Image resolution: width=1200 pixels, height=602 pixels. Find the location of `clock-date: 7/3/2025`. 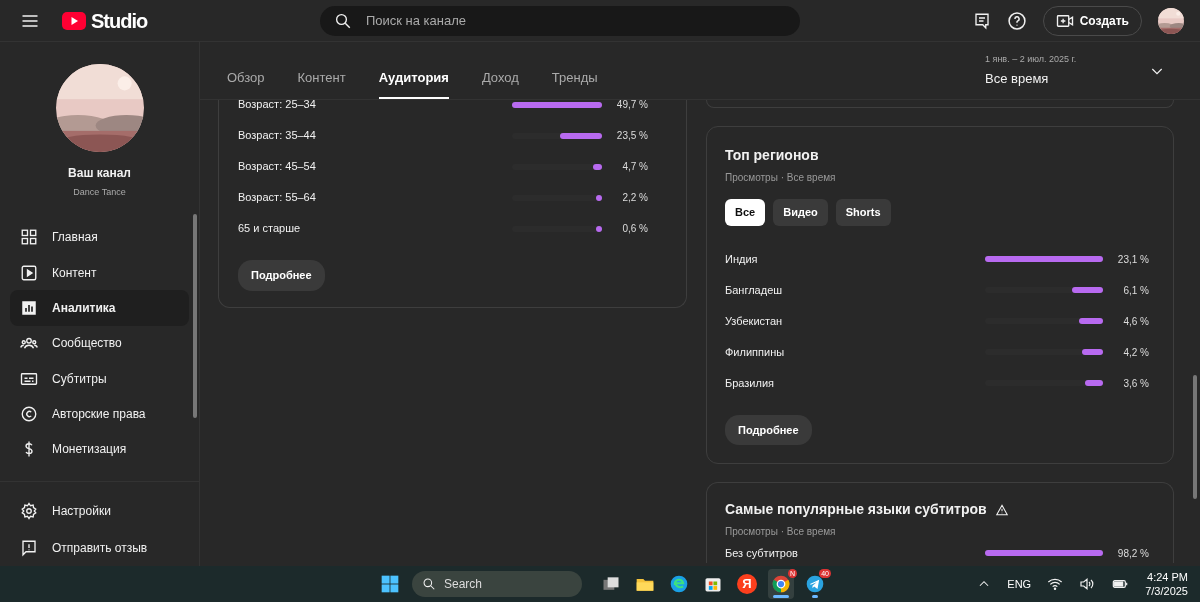

clock-date: 7/3/2025 is located at coordinates (1166, 591).